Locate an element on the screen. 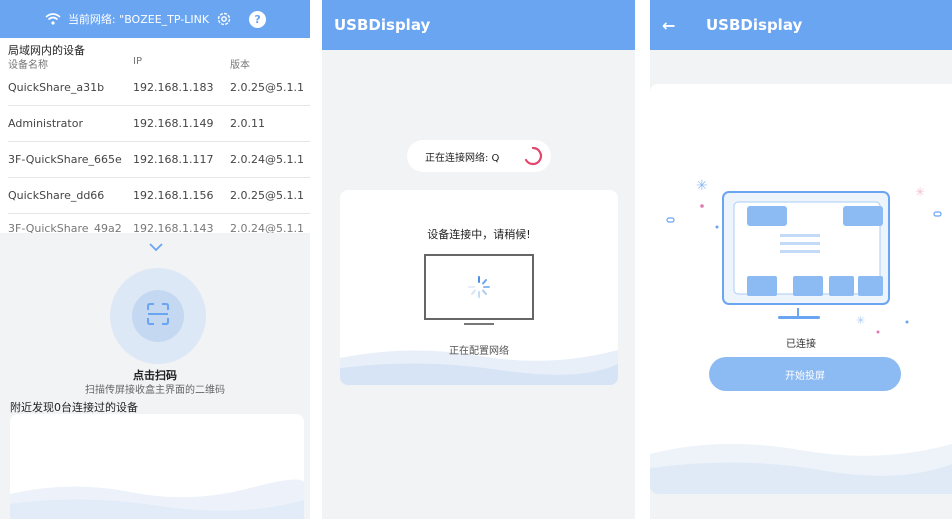 This screenshot has height=519, width=952. scan-button is located at coordinates (158, 316).